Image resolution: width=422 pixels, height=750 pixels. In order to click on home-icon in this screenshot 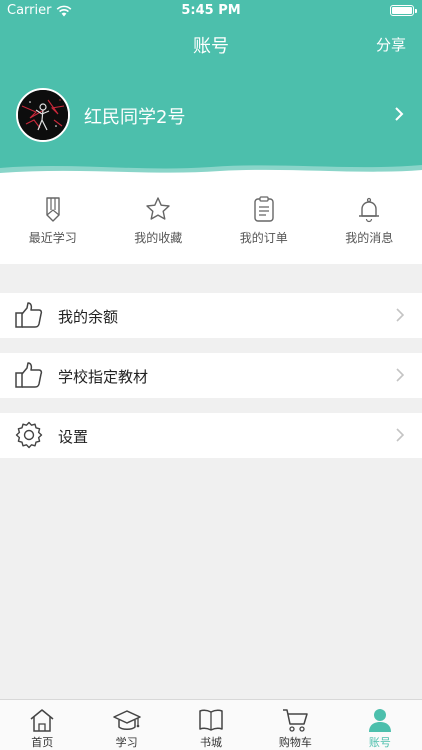, I will do `click(42, 720)`.